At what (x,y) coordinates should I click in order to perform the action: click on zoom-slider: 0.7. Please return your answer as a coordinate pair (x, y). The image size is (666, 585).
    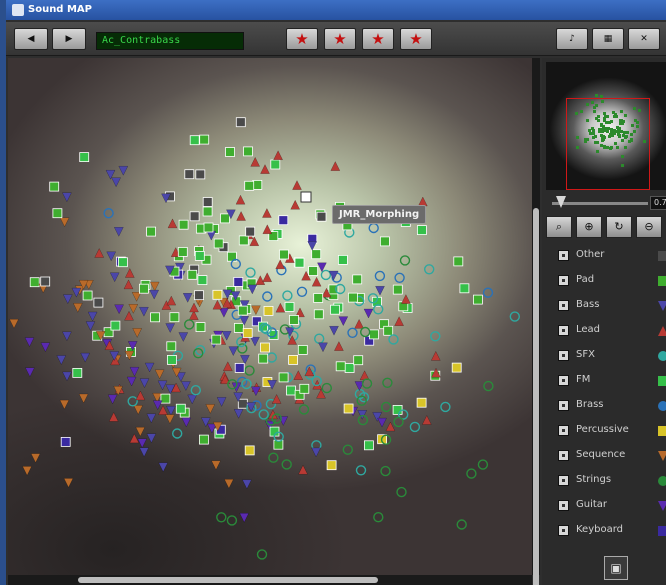
    Looking at the image, I should click on (606, 203).